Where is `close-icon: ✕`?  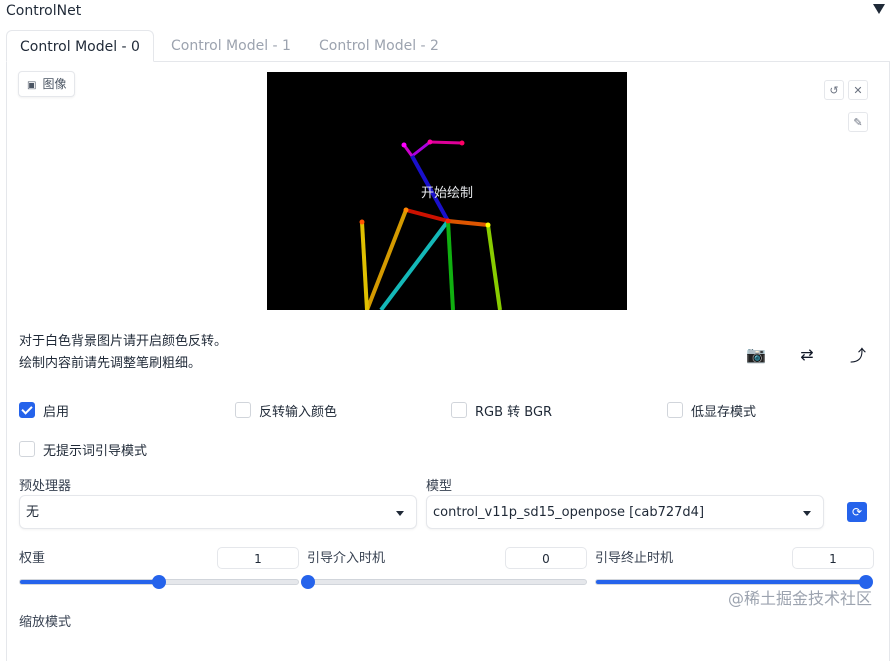
close-icon: ✕ is located at coordinates (858, 90).